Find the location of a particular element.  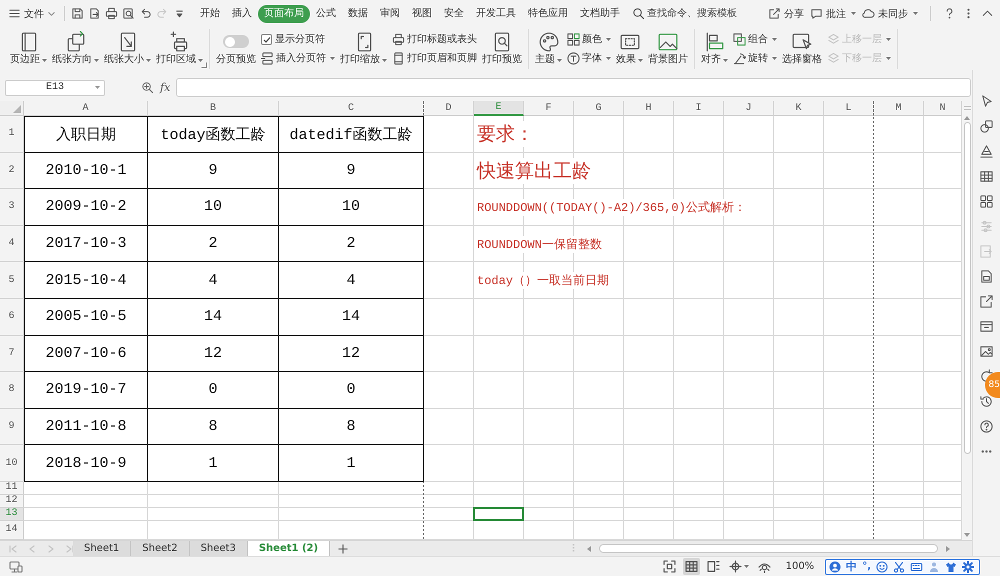

ribbon-button: 打印缩放 is located at coordinates (363, 49).